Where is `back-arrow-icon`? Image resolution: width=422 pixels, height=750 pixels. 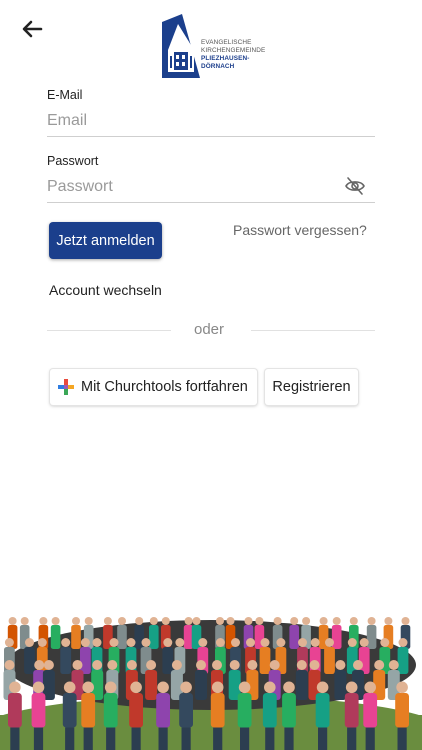 back-arrow-icon is located at coordinates (32, 29).